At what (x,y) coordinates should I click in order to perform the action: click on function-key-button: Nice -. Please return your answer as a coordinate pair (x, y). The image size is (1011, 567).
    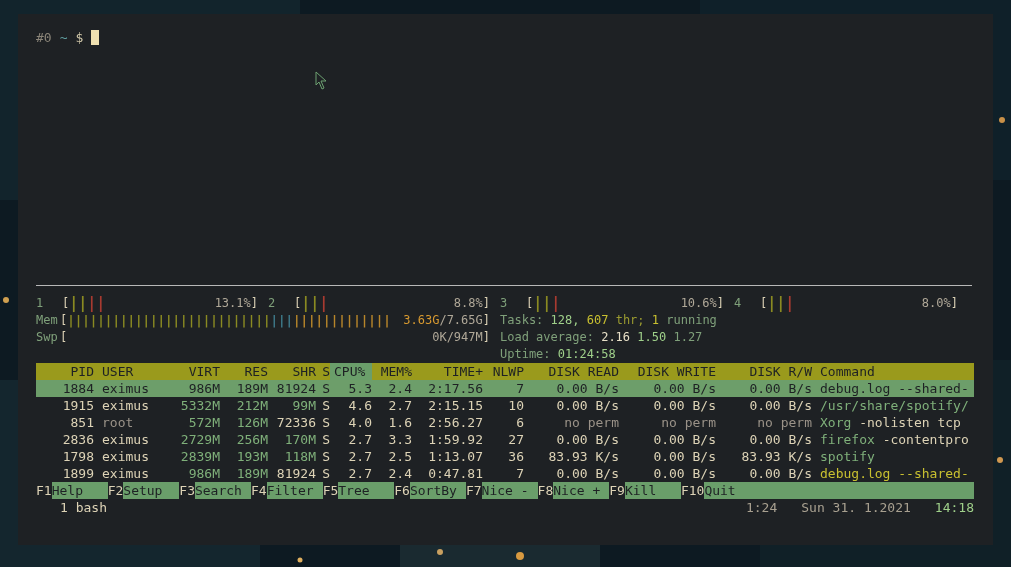
    Looking at the image, I should click on (509, 490).